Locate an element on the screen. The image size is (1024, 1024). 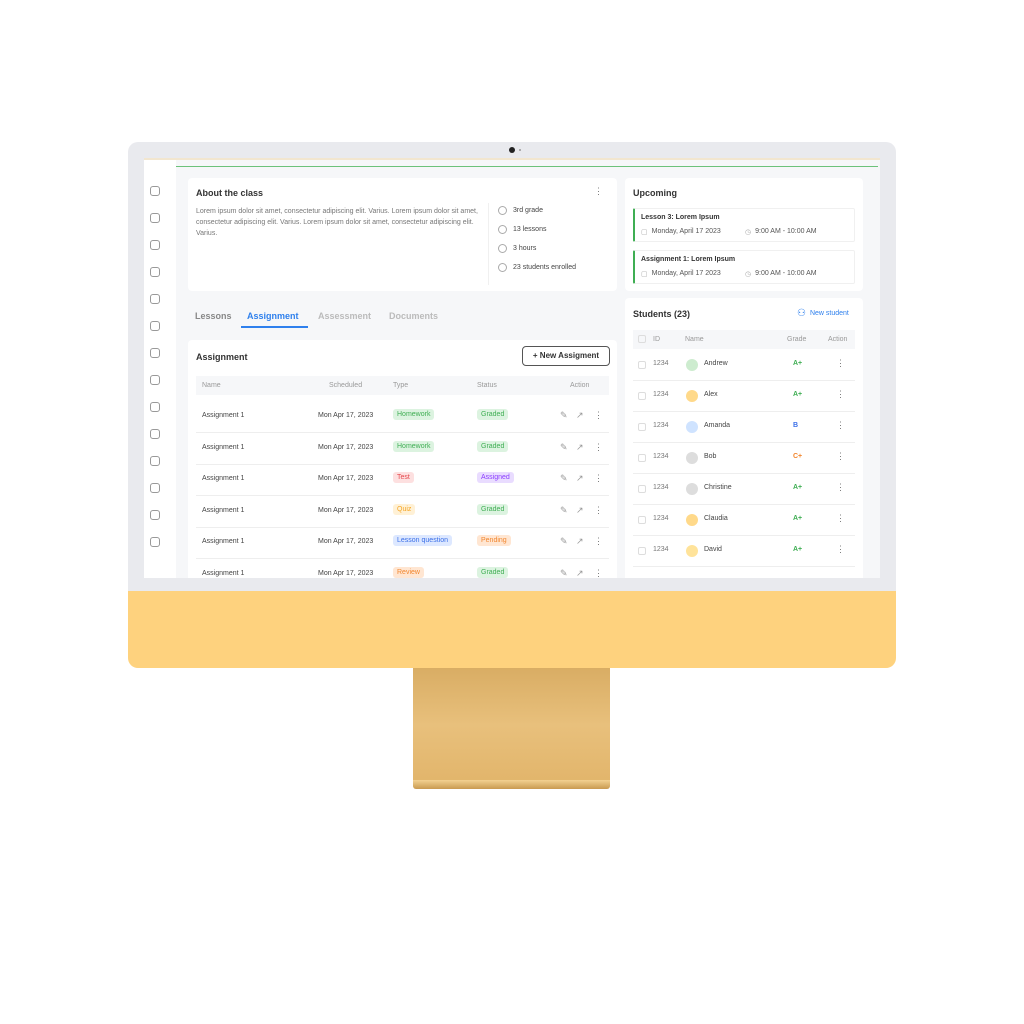
student-row: 1234 David A+ ⋮ is located at coordinates (744, 551).